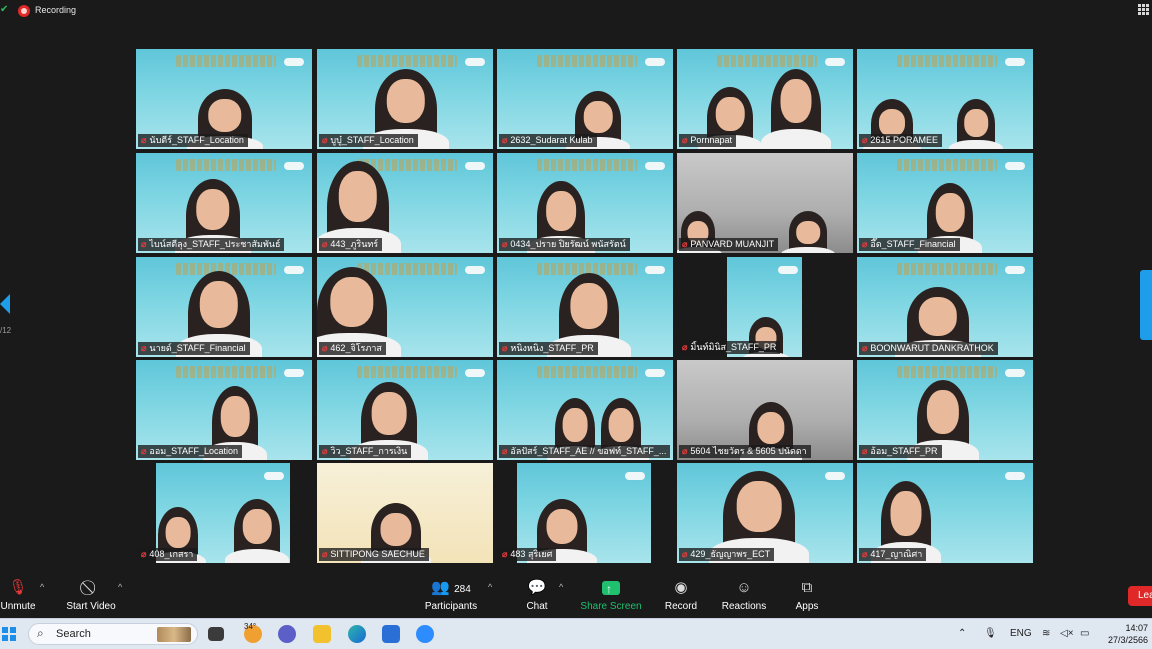 The height and width of the screenshot is (649, 1152). What do you see at coordinates (729, 244) in the screenshot?
I see `participant-name-bar: ⌀ PANVARD MUANJIT` at bounding box center [729, 244].